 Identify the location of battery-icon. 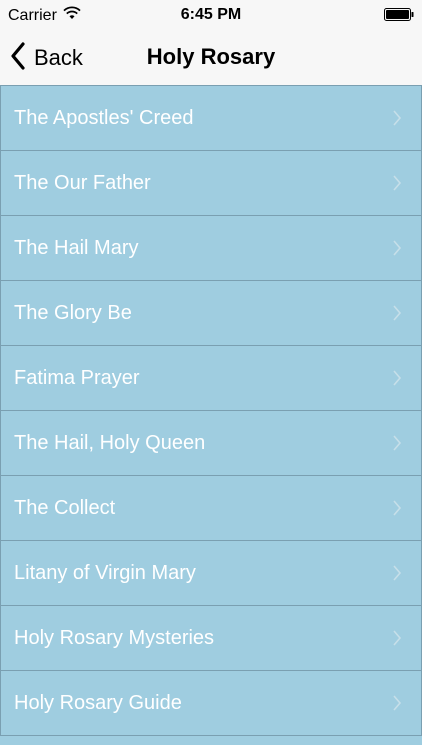
(399, 14).